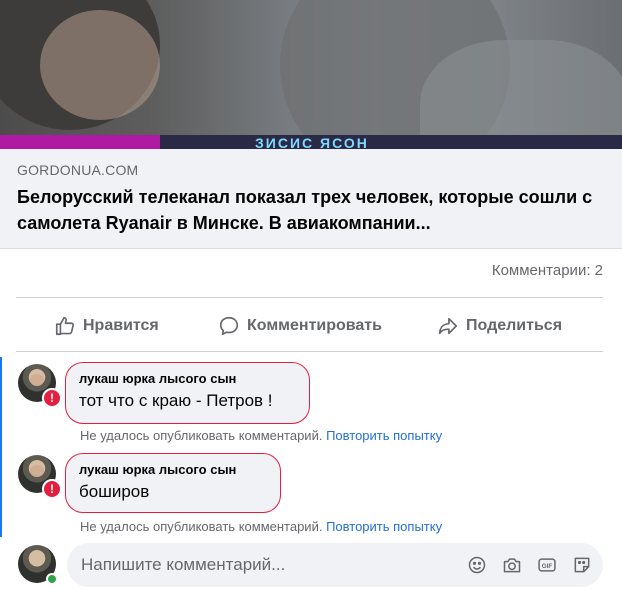 The height and width of the screenshot is (589, 622). I want to click on image-caption-accent, so click(80, 142).